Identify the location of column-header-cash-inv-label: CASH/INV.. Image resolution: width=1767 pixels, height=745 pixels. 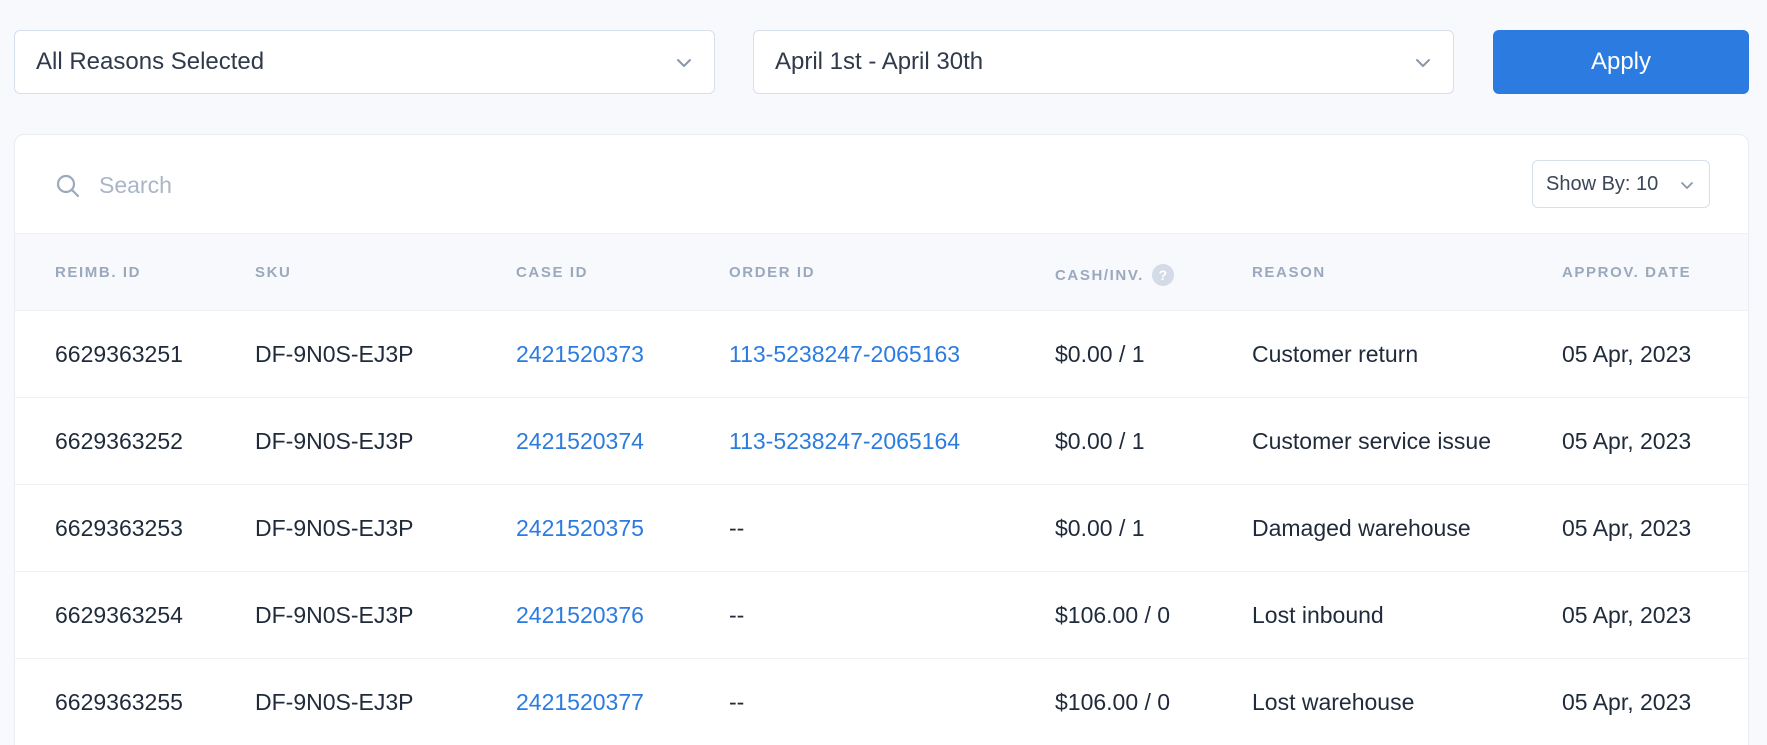
(1099, 275).